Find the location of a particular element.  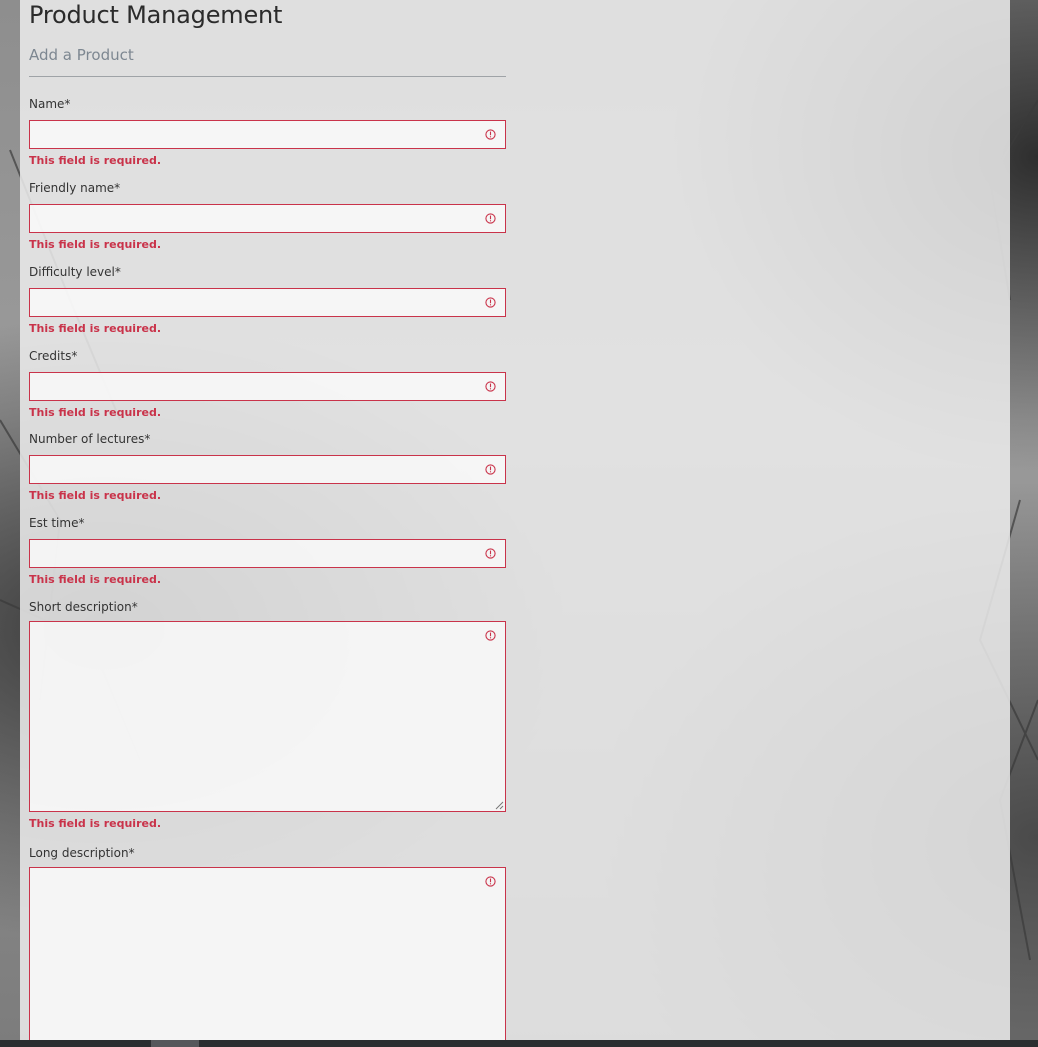

name-error: This field is required. is located at coordinates (95, 160).